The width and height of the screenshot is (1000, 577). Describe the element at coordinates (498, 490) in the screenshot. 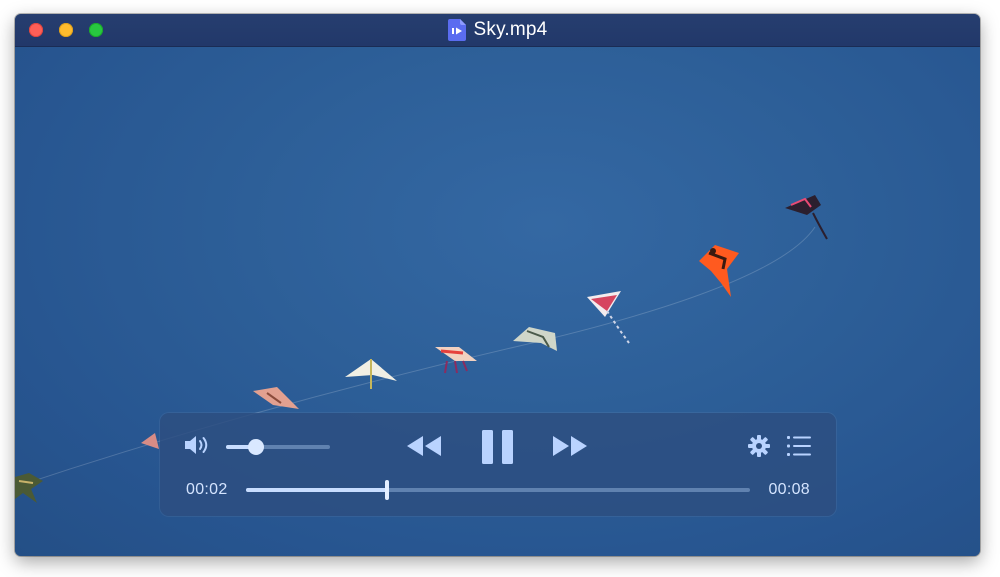

I see `seek-bar` at that location.